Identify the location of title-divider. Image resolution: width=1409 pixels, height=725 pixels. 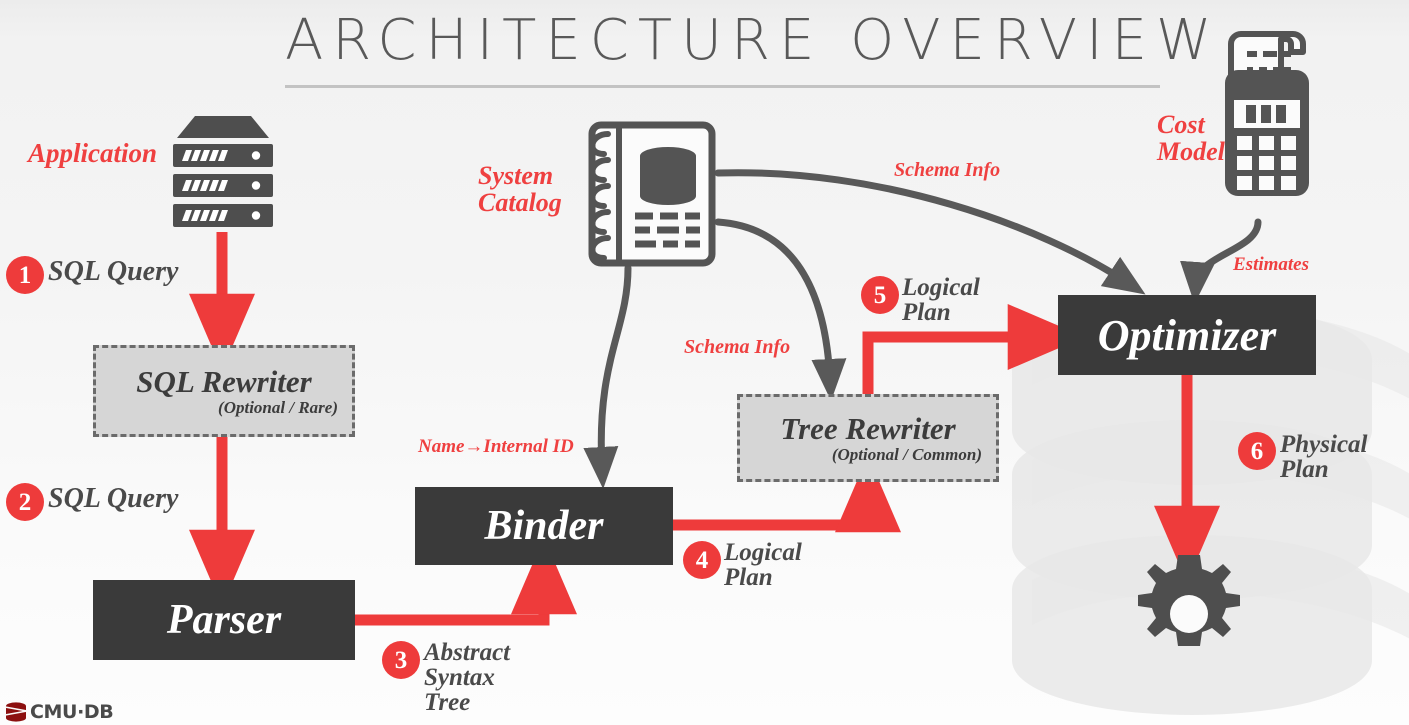
(722, 86).